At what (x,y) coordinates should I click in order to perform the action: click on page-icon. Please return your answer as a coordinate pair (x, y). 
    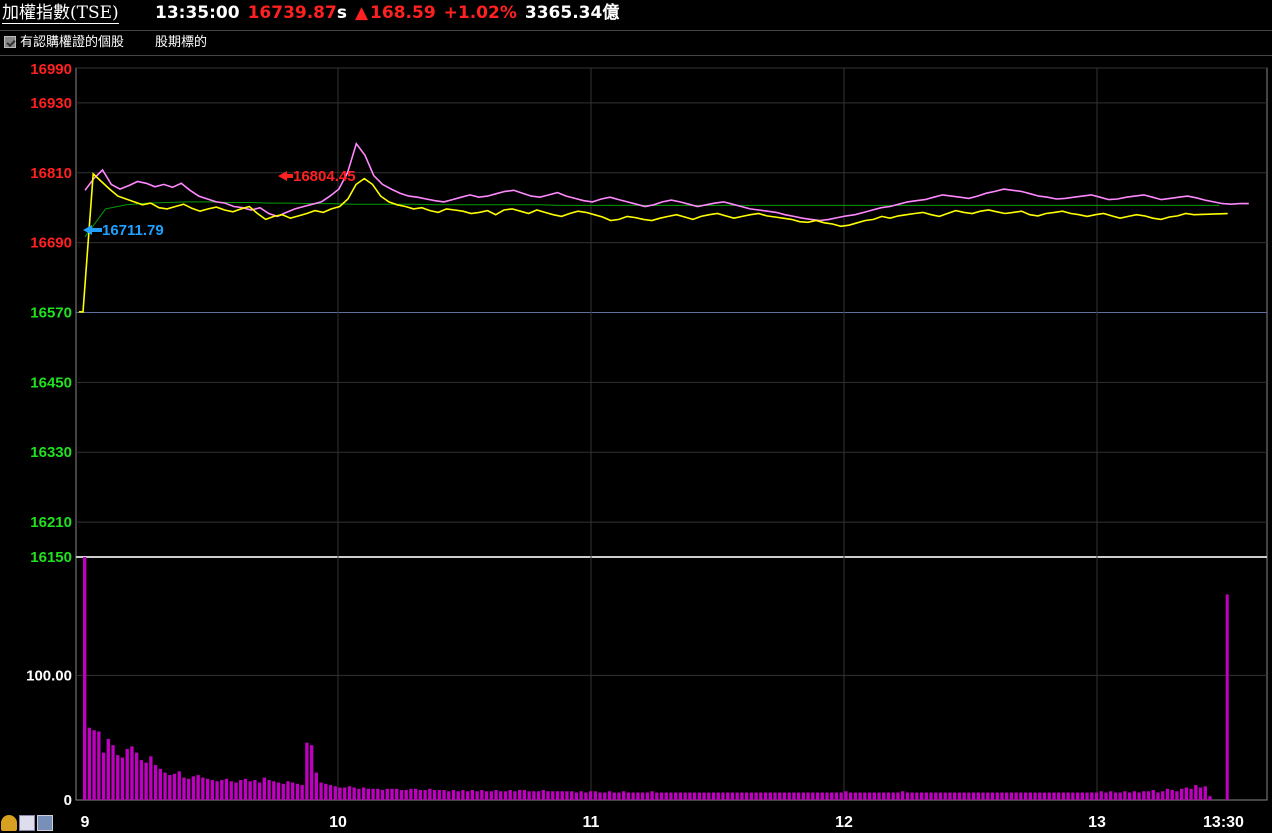
    Looking at the image, I should click on (45, 823).